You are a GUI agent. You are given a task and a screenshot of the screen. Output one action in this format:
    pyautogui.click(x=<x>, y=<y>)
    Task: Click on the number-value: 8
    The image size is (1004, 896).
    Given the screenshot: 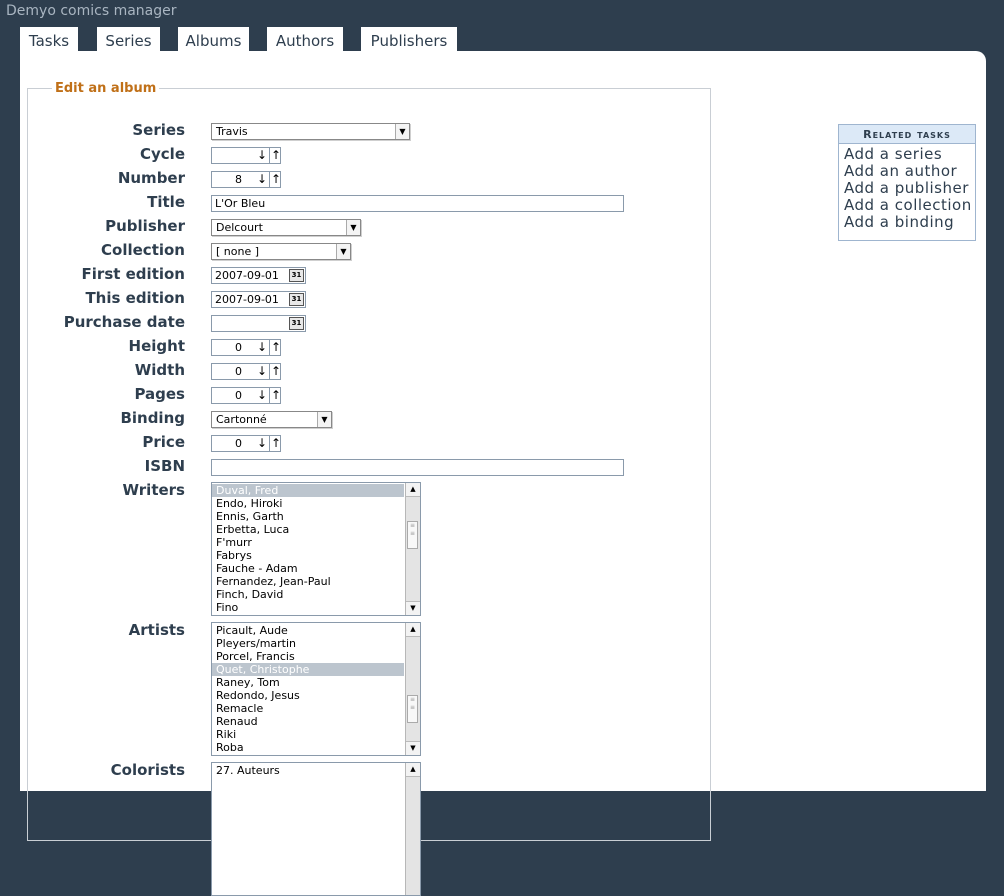 What is the action you would take?
    pyautogui.click(x=238, y=179)
    